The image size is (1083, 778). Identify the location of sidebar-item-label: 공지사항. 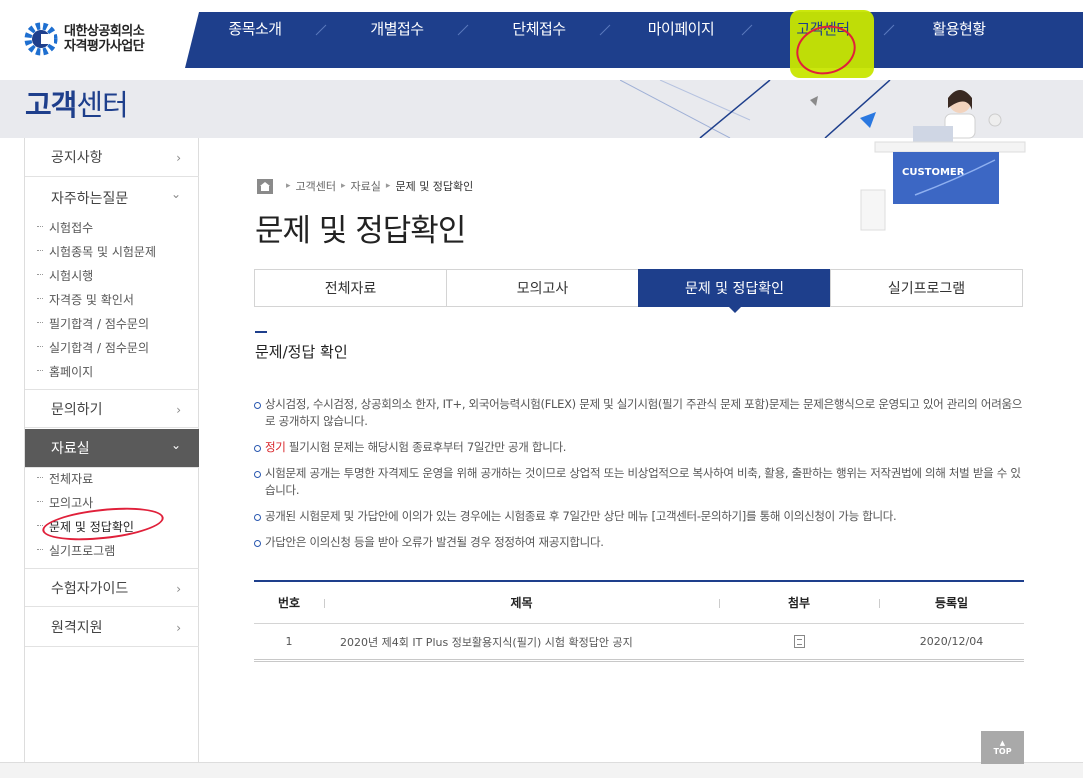
(77, 158).